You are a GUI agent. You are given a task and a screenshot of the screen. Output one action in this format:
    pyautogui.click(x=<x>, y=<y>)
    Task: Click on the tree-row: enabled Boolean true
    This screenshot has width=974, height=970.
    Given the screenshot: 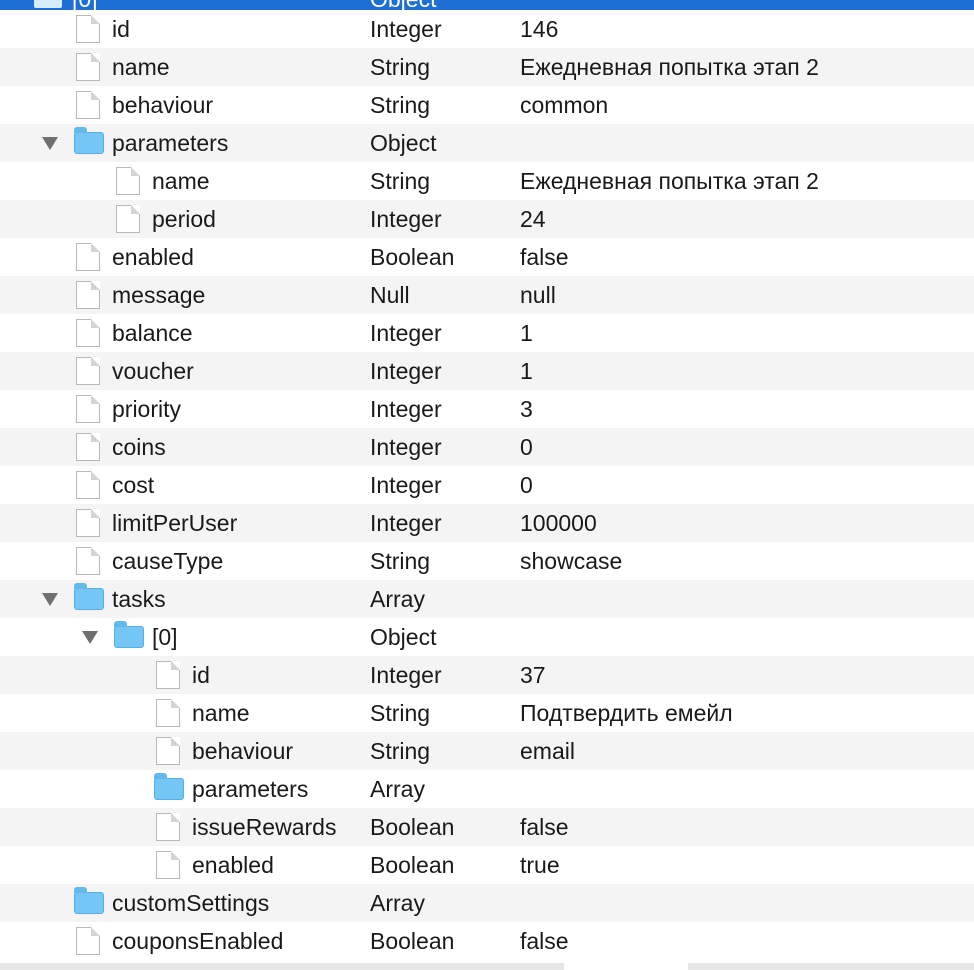 What is the action you would take?
    pyautogui.click(x=487, y=865)
    